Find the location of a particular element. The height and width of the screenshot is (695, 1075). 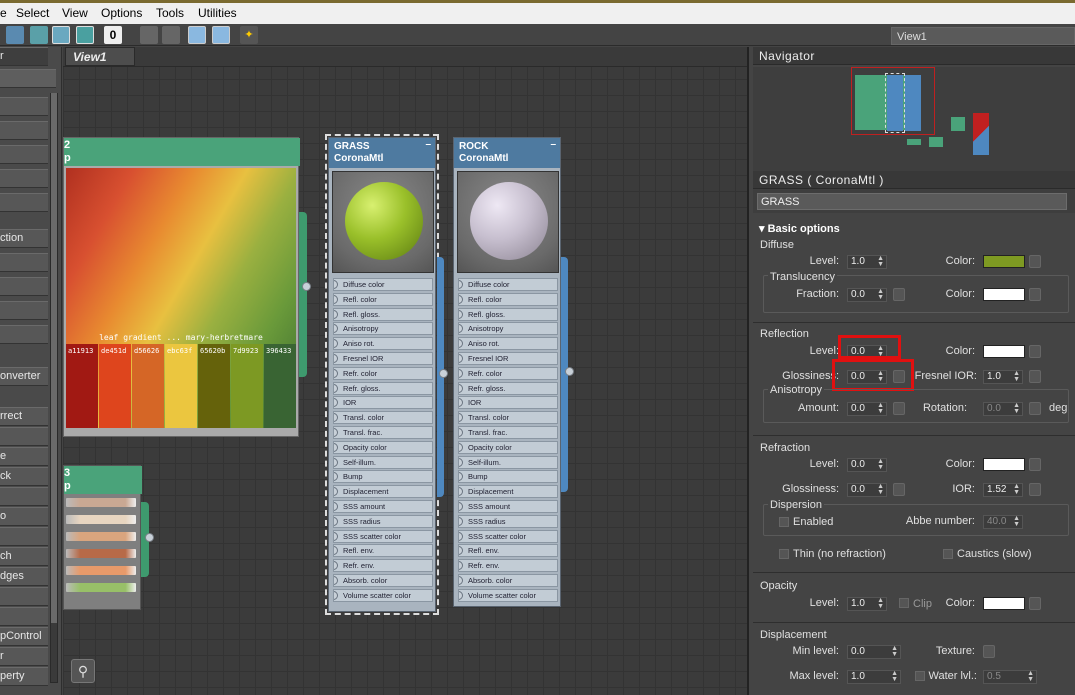

menu-options: Options is located at coordinates (121, 13).